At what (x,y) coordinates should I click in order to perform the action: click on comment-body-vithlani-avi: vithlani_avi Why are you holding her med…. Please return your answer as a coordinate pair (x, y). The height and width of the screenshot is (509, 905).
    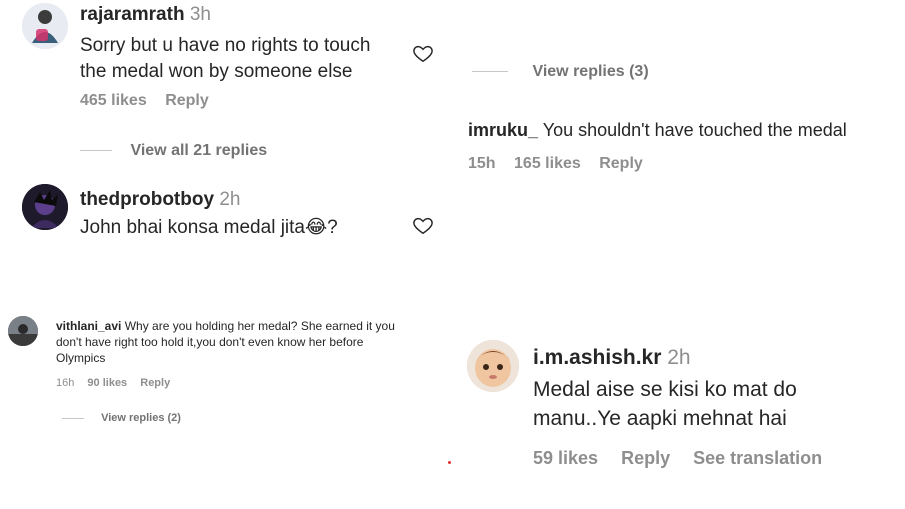
    Looking at the image, I should click on (251, 342).